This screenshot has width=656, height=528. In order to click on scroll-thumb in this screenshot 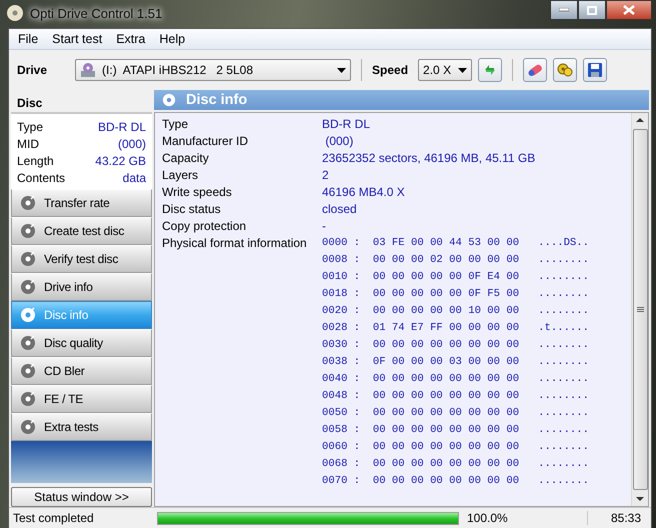, I will do `click(640, 309)`.